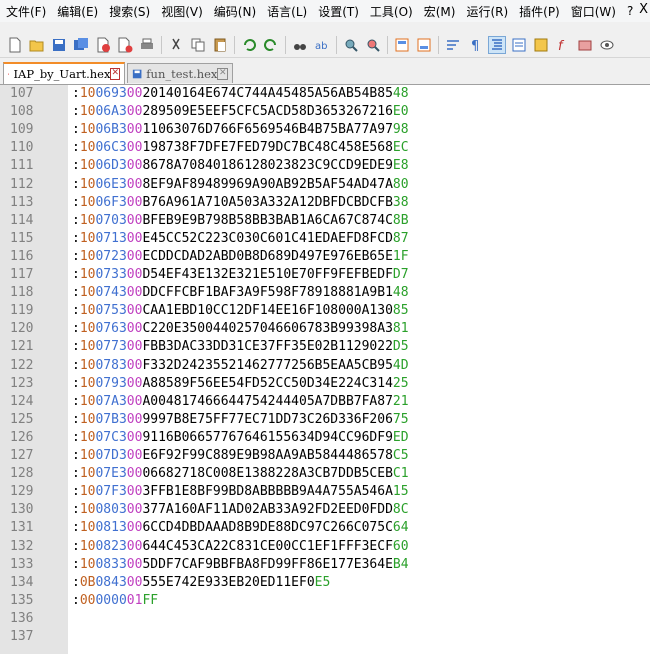  What do you see at coordinates (400, 383) in the screenshot?
I see `hex-sum: 25` at bounding box center [400, 383].